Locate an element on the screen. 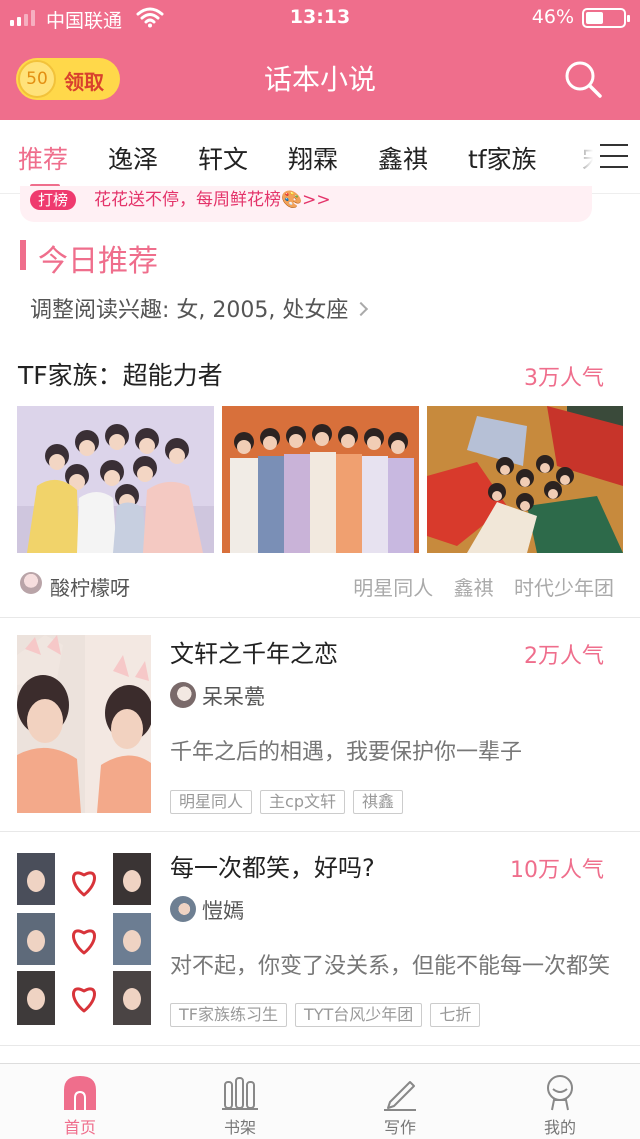 This screenshot has height=1139, width=640. nav-bookshelf: 书架 is located at coordinates (240, 1105).